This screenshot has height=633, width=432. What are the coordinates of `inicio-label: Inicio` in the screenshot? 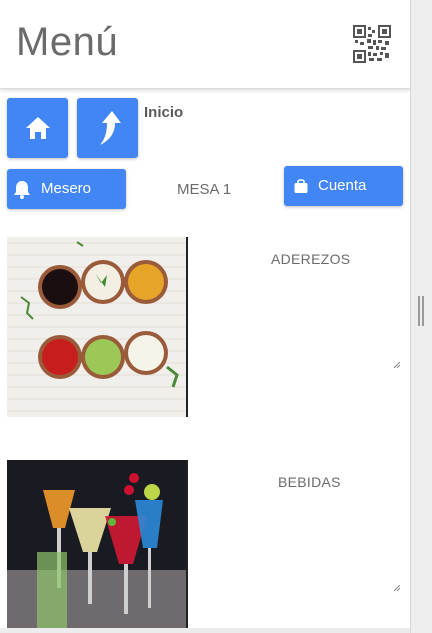 It's located at (164, 112).